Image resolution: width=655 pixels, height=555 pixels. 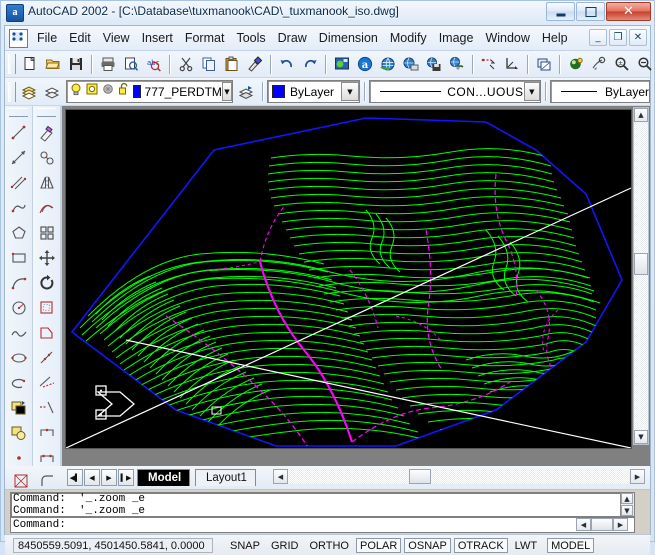 What do you see at coordinates (644, 64) in the screenshot?
I see `zoom-previous-icon` at bounding box center [644, 64].